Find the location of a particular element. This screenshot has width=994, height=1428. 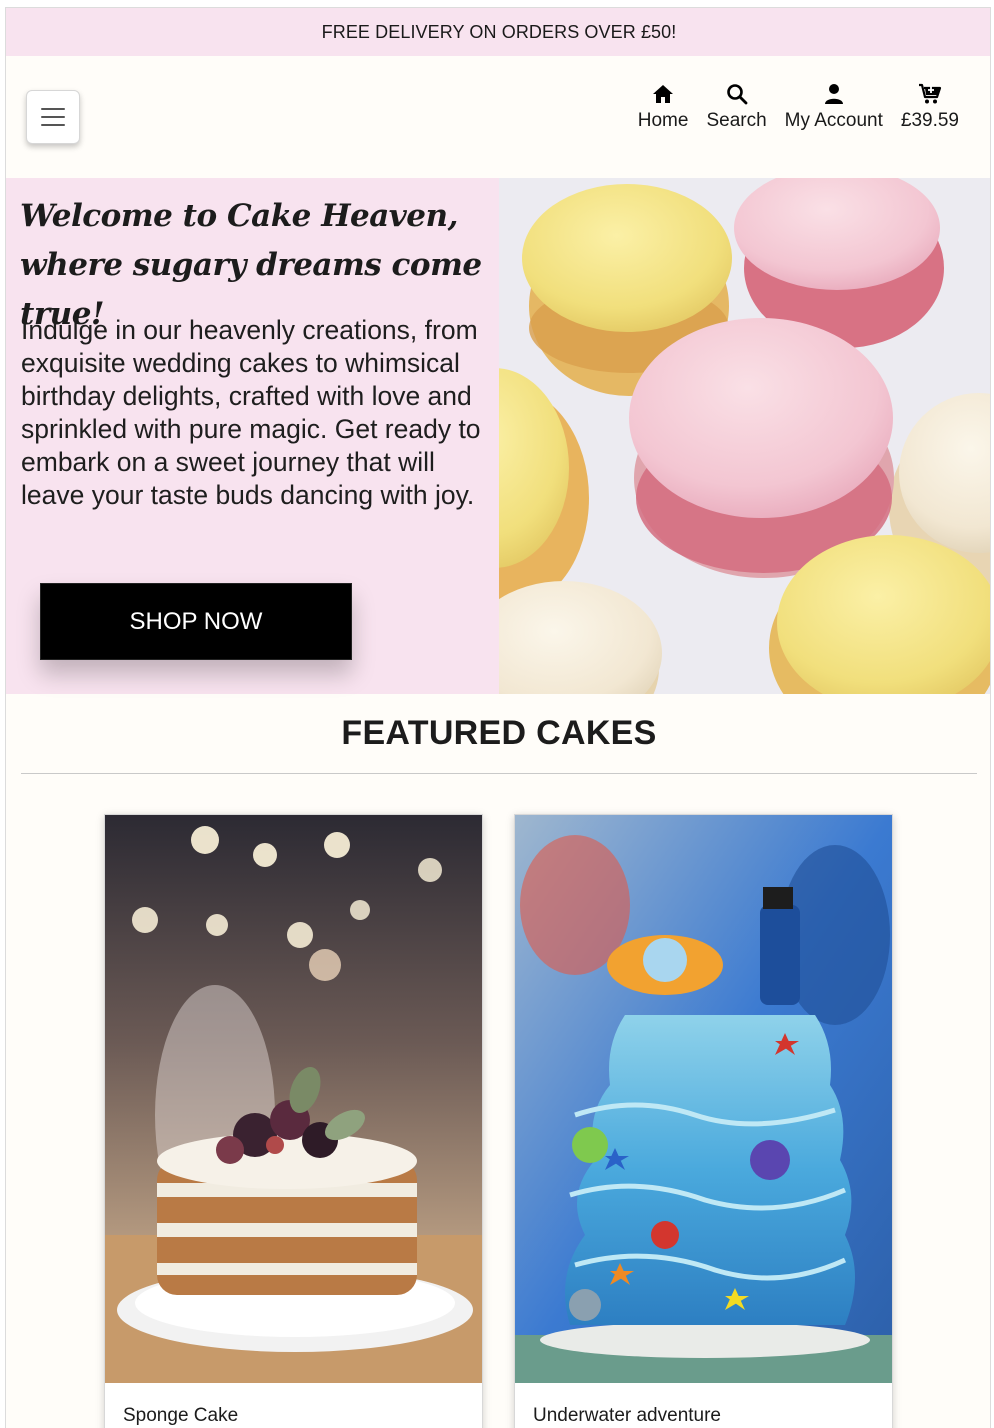

delivery-banner: FREE DELIVERY ON ORDERS OVER £50! is located at coordinates (498, 32).